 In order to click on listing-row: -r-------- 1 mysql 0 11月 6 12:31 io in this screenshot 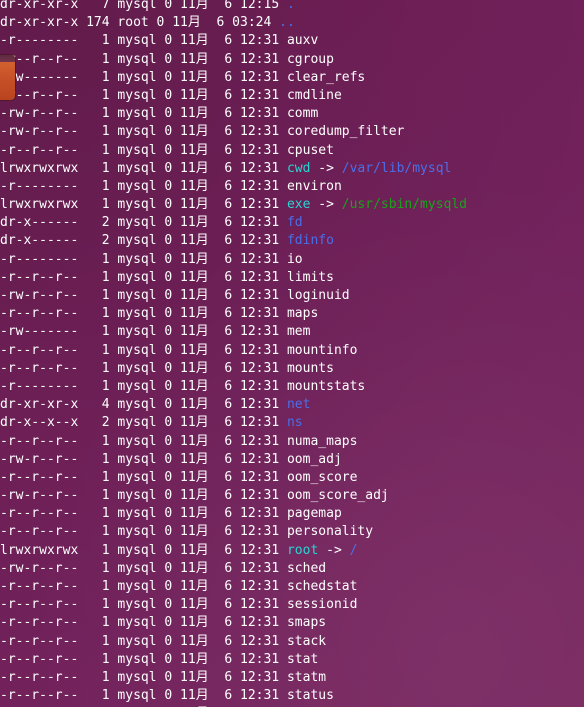, I will do `click(292, 260)`.